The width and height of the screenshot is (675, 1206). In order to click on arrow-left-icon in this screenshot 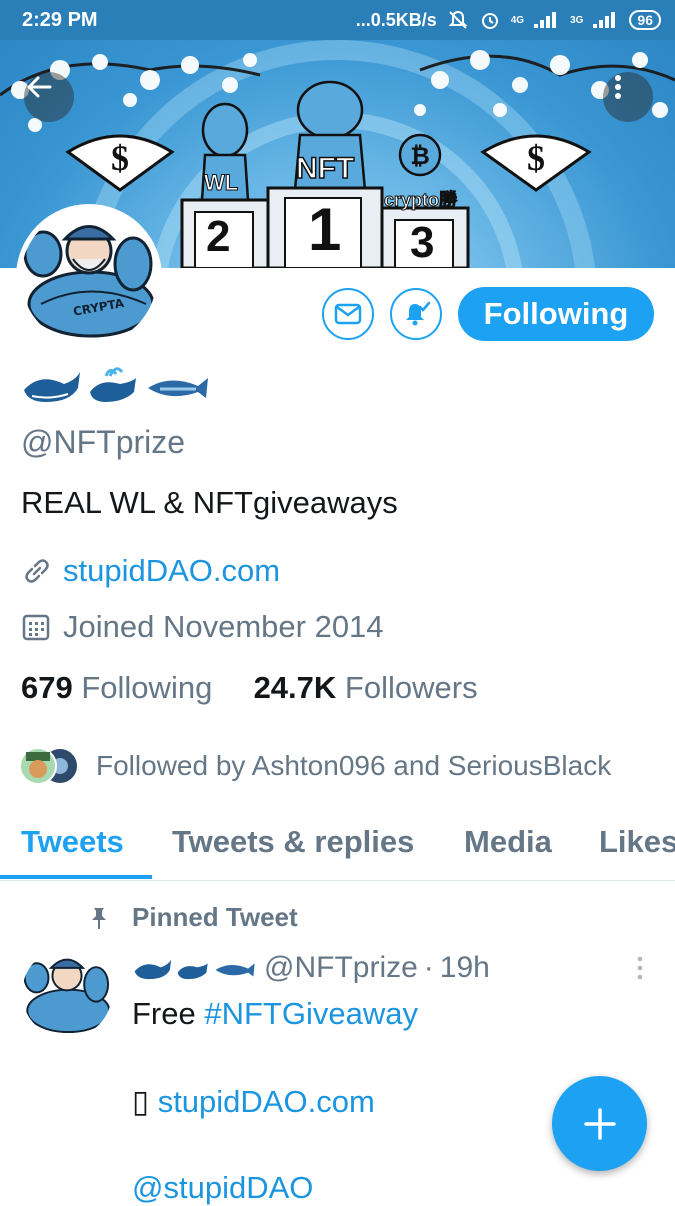, I will do `click(39, 87)`.